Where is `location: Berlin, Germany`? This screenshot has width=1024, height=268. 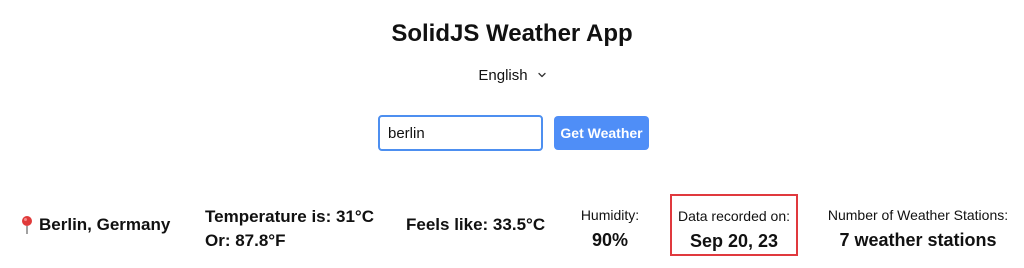
location: Berlin, Germany is located at coordinates (95, 225).